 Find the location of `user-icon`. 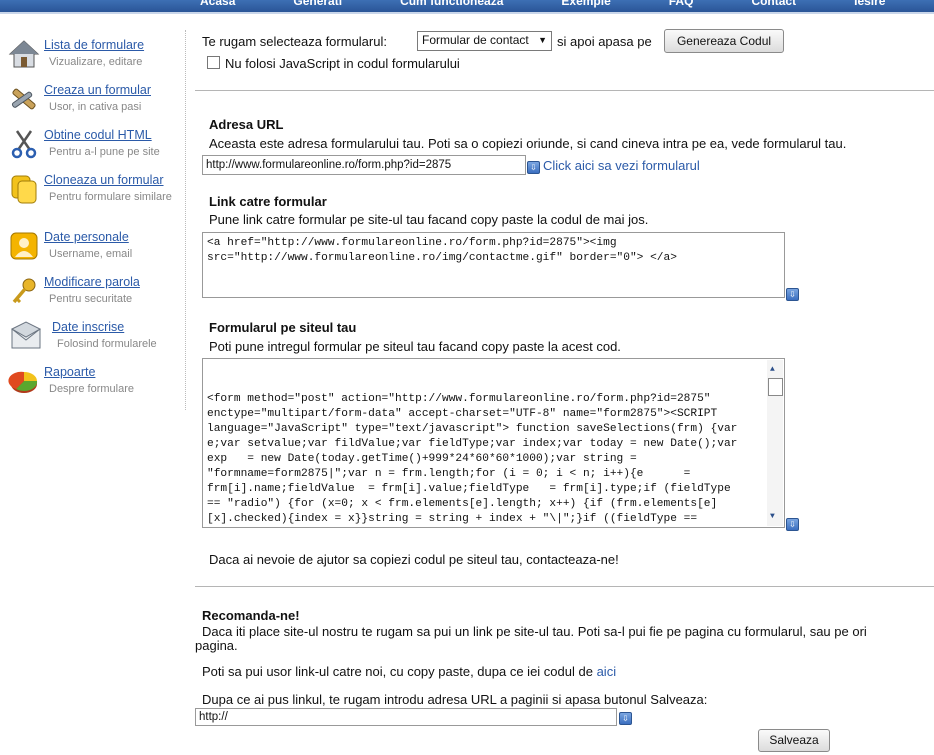

user-icon is located at coordinates (24, 246).